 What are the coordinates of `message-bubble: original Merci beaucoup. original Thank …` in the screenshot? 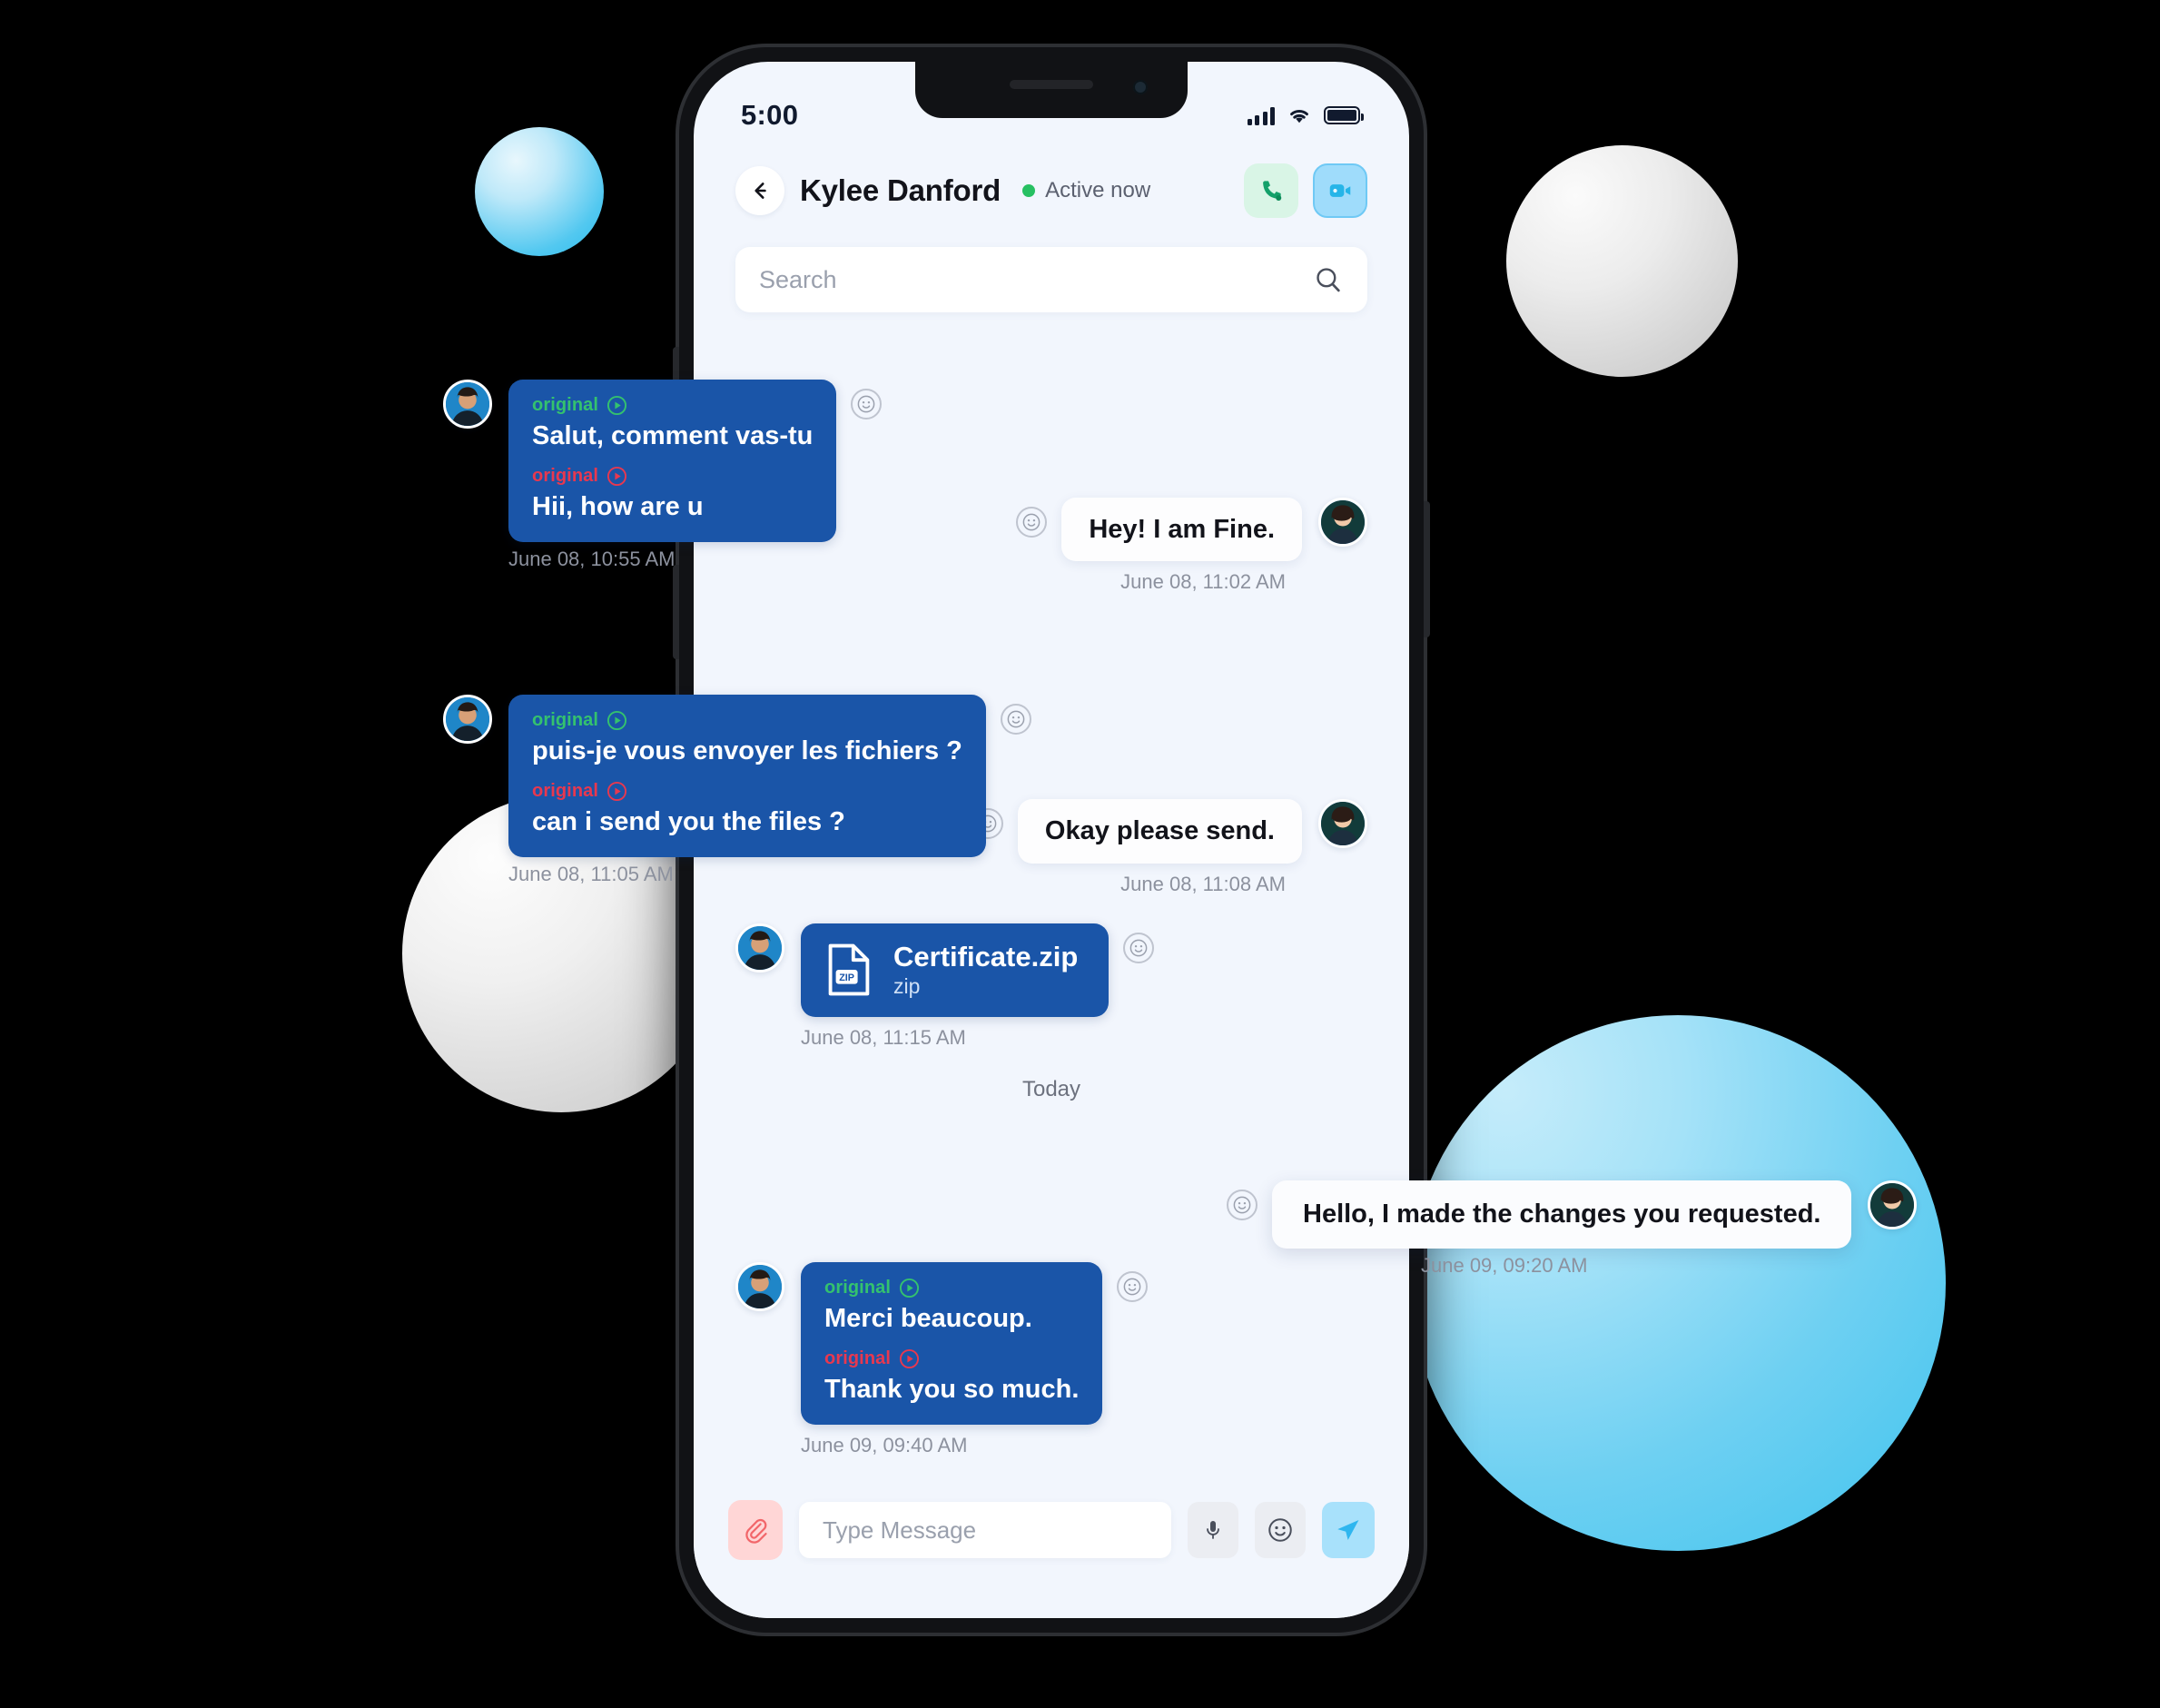 It's located at (952, 1343).